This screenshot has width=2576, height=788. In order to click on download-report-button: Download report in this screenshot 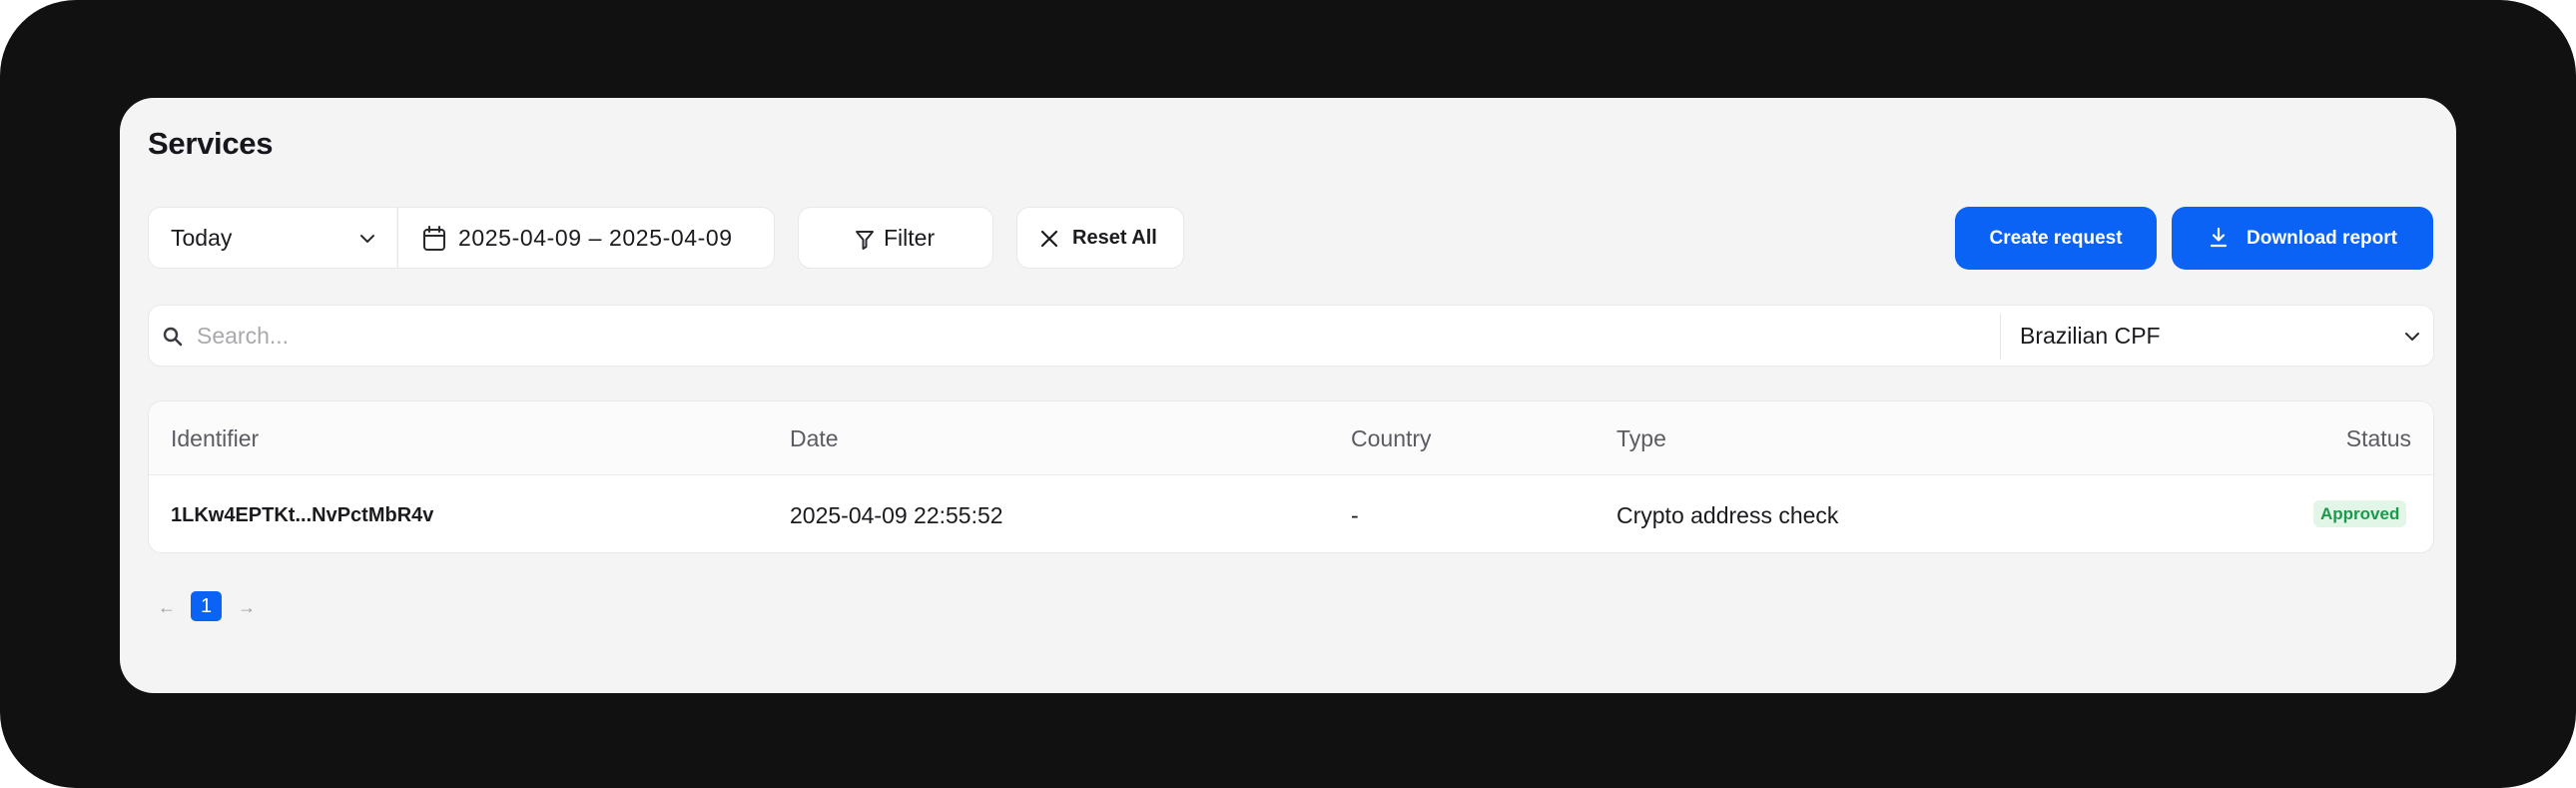, I will do `click(2302, 238)`.